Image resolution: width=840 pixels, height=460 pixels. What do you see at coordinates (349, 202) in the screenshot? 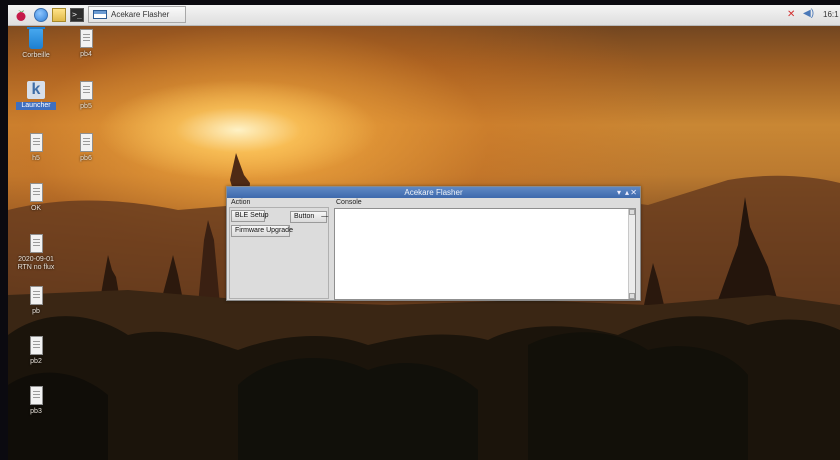
I see `console-label: Console` at bounding box center [349, 202].